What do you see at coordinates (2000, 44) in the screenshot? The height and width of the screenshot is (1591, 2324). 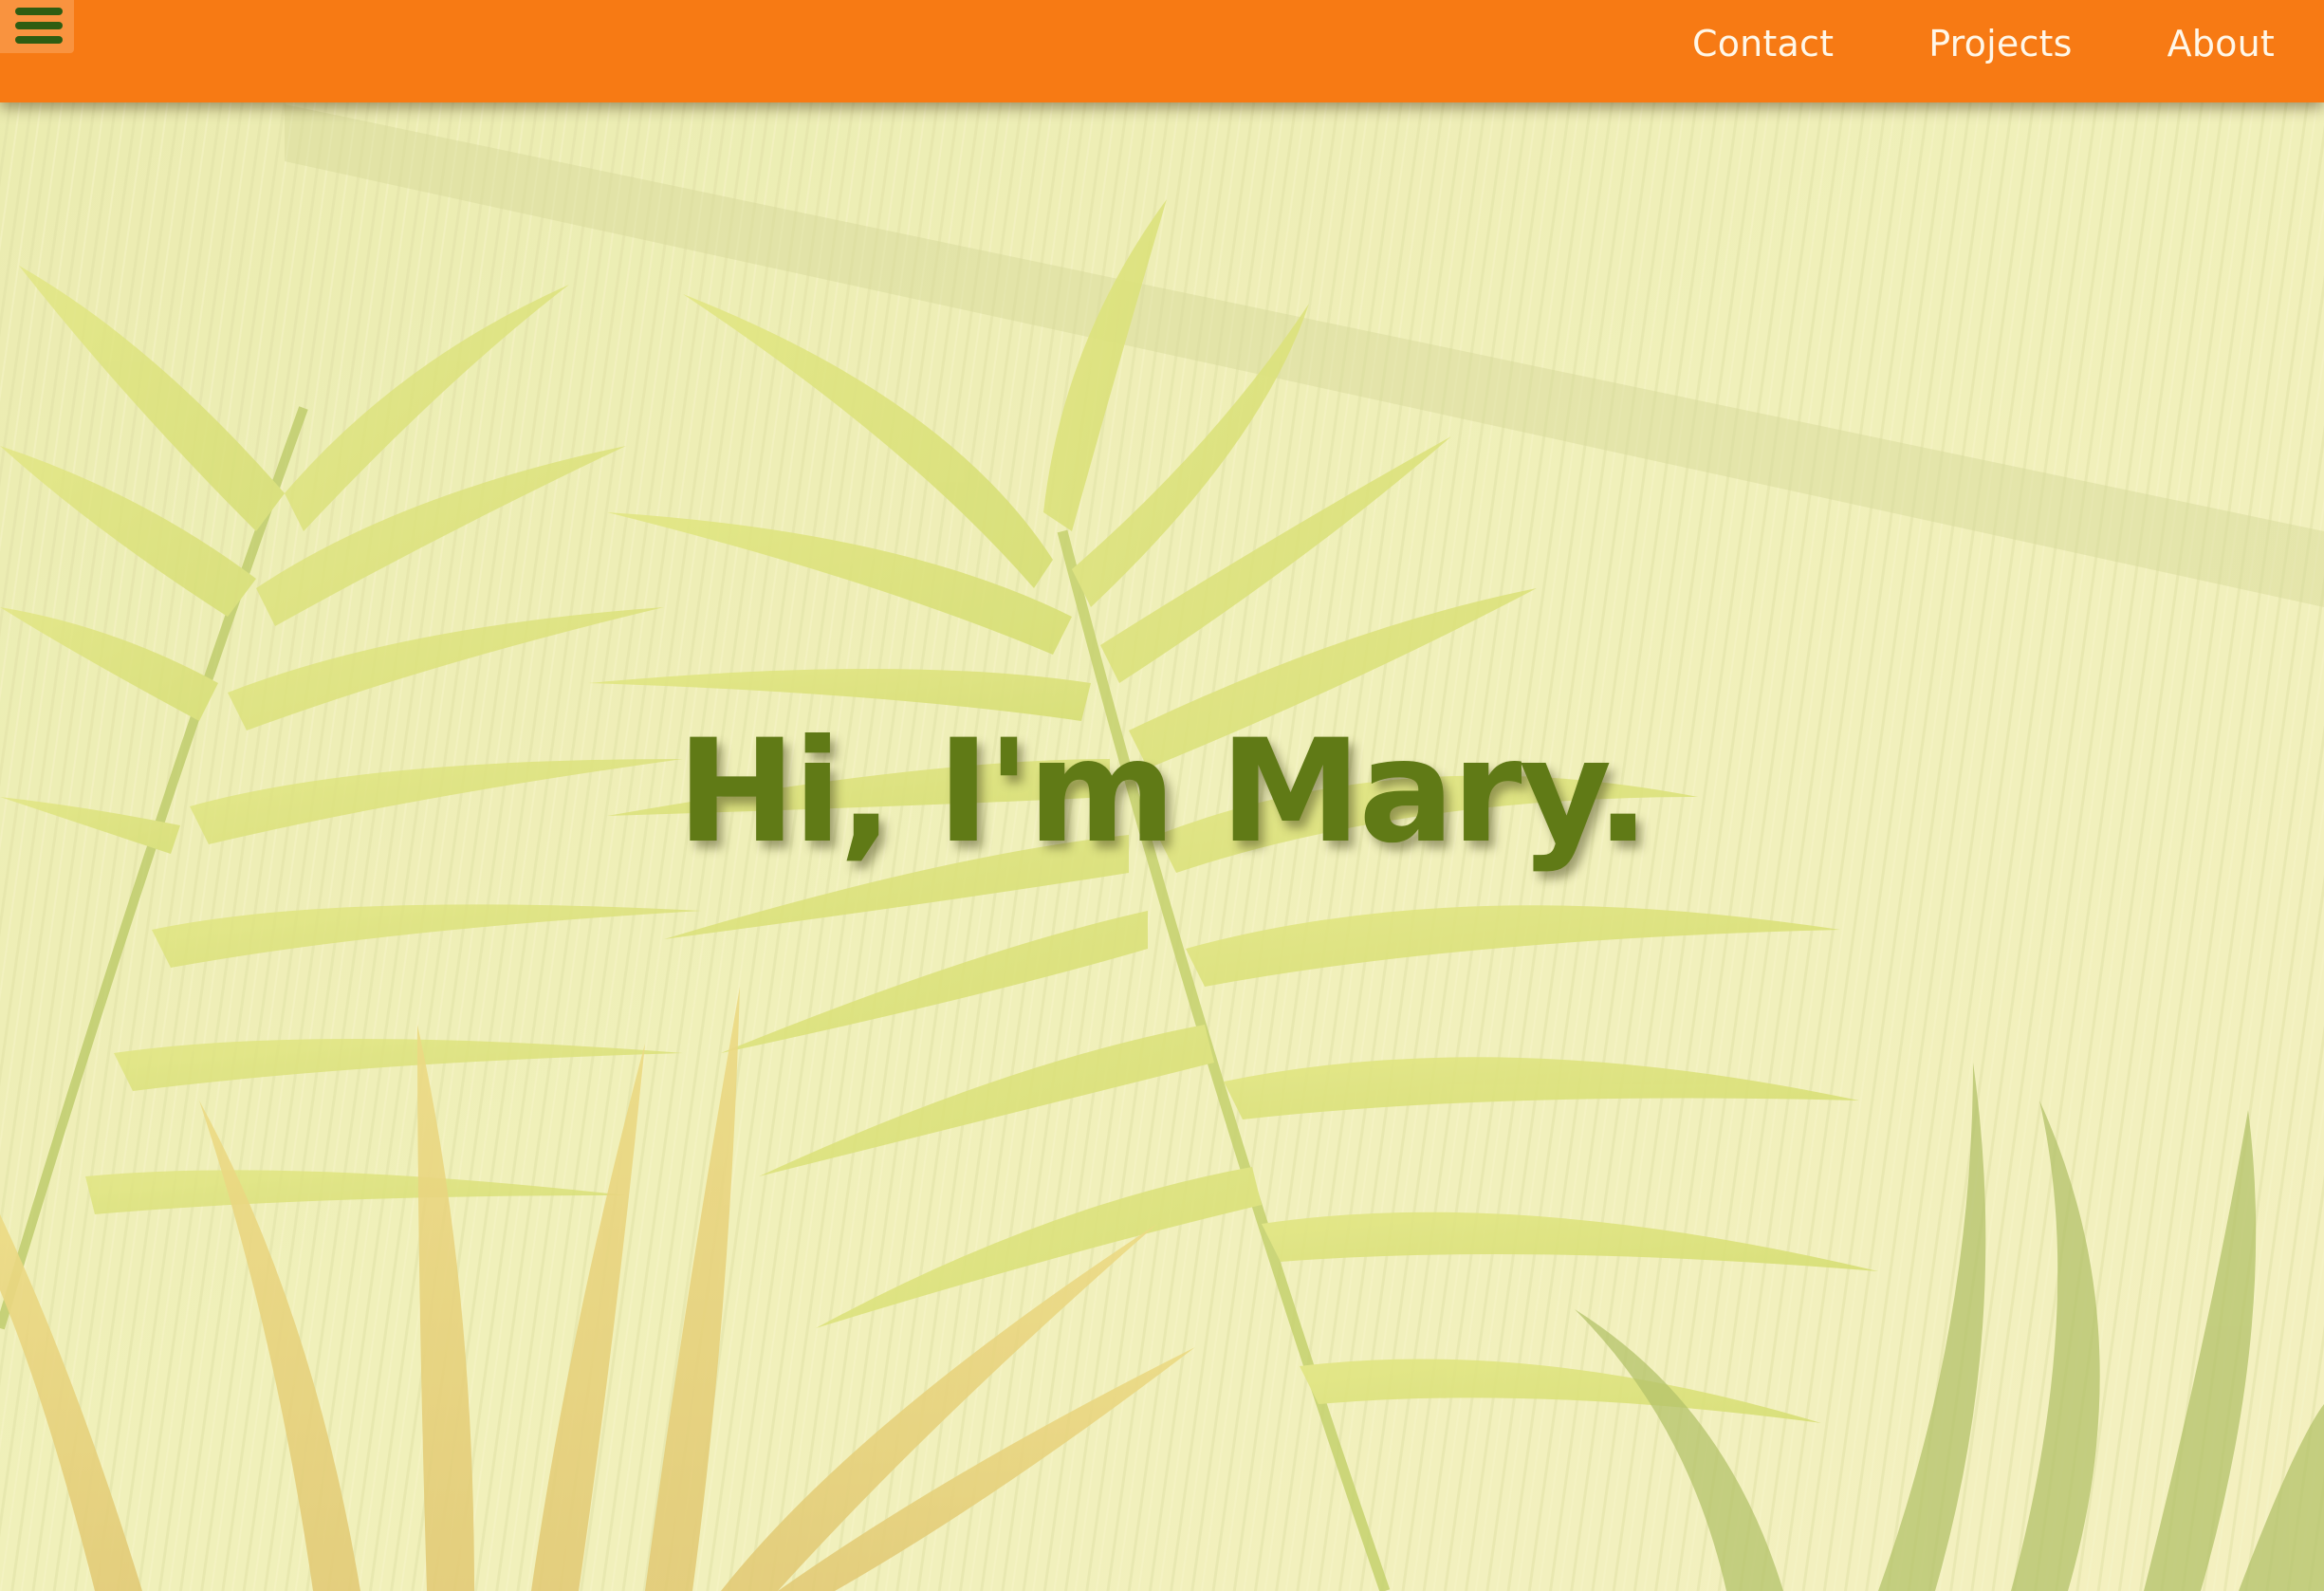 I see `nav-link-projects: Projects` at bounding box center [2000, 44].